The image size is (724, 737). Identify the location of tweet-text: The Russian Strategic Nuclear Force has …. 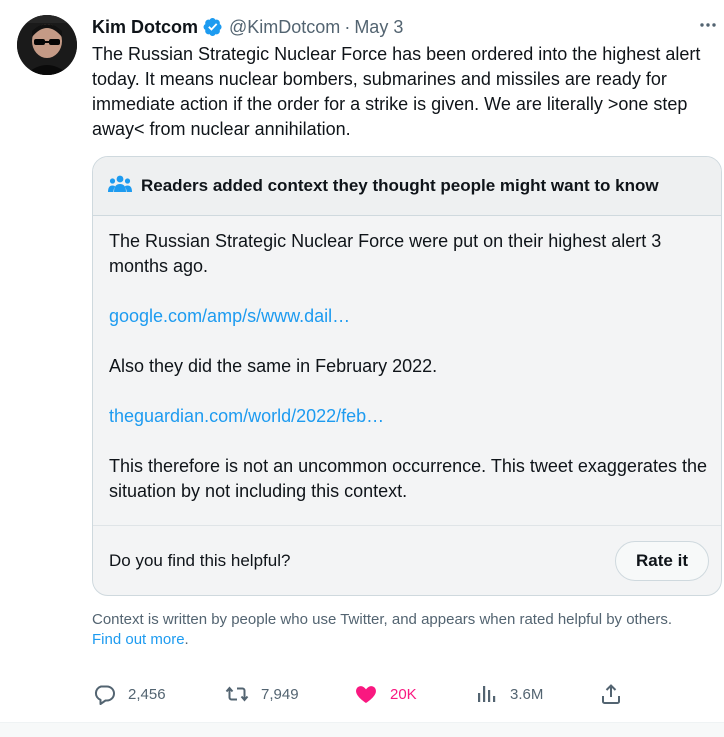
(396, 91).